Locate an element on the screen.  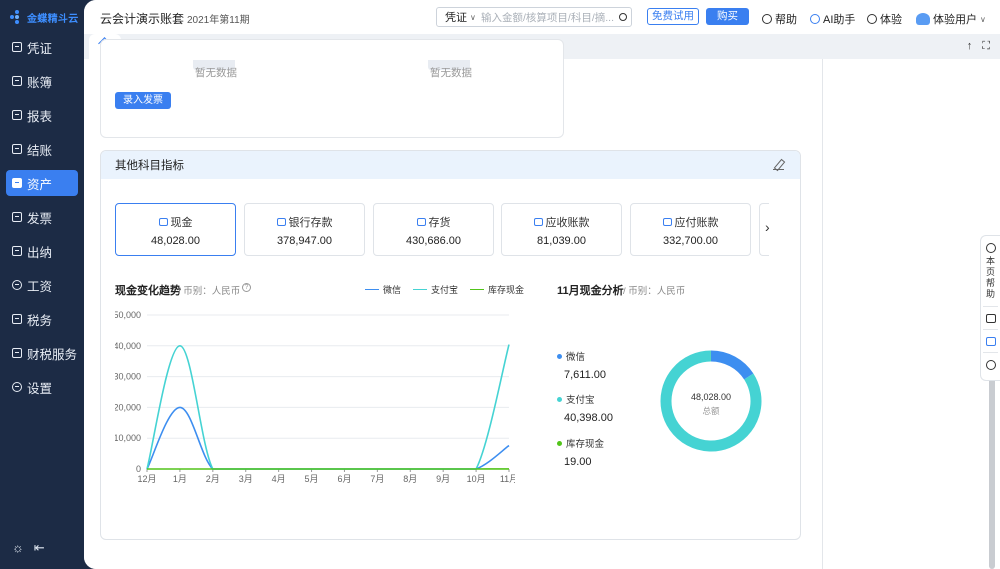
logo-text: 金蝶精斗云 is located at coordinates (53, 19).